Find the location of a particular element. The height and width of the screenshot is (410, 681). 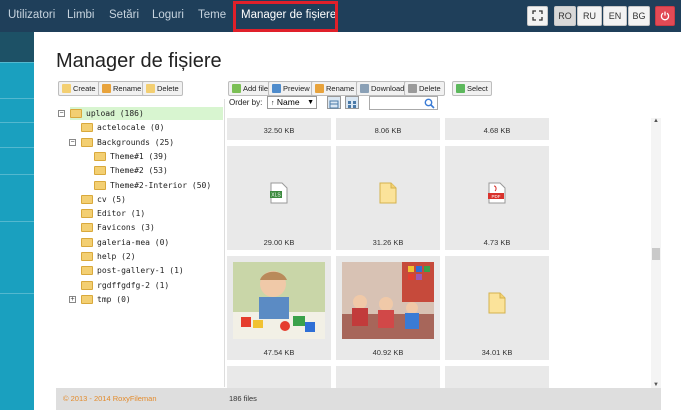

preview-icon is located at coordinates (276, 88).